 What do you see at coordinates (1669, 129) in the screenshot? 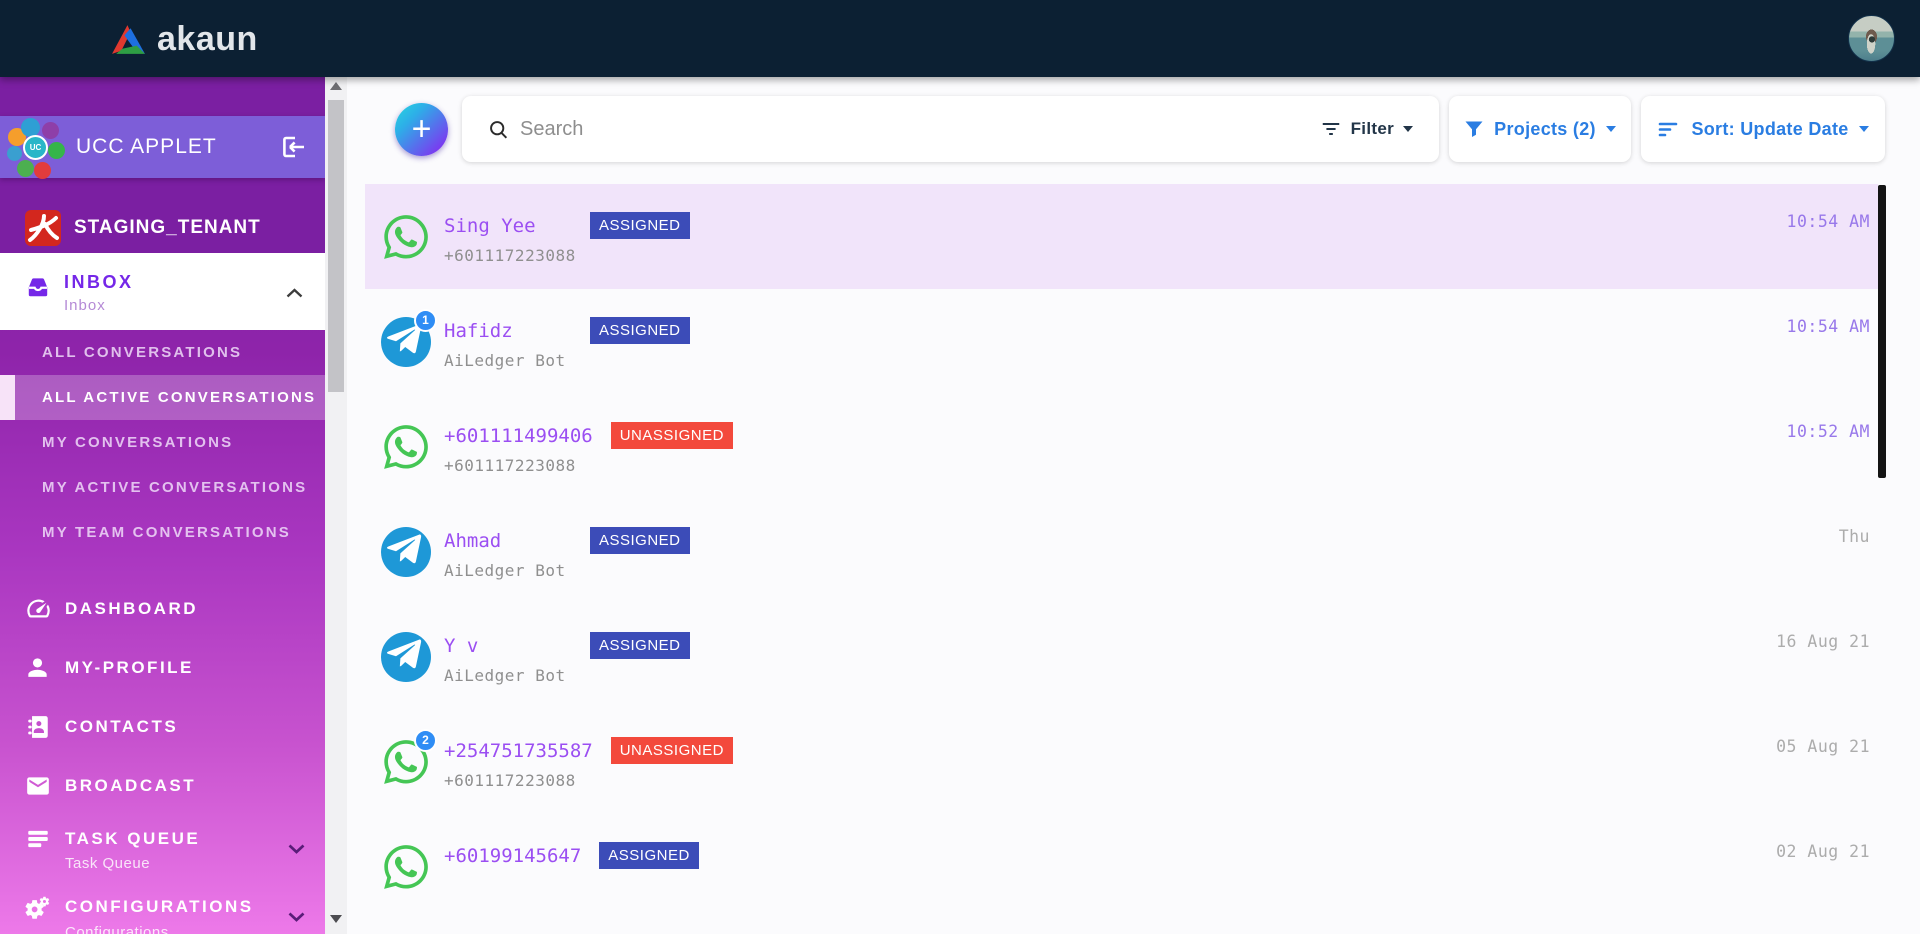
I see `sort-icon` at bounding box center [1669, 129].